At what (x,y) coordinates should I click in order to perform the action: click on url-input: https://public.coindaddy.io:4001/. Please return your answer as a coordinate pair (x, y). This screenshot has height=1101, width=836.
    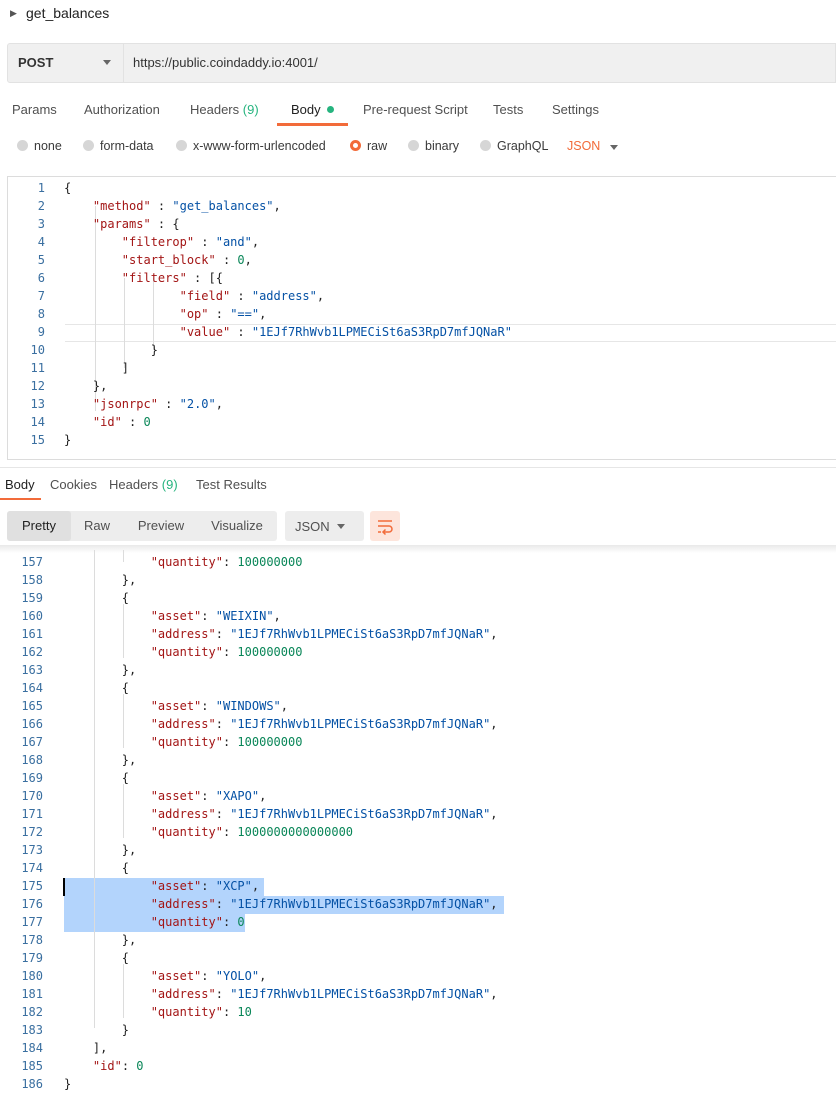
    Looking at the image, I should click on (225, 62).